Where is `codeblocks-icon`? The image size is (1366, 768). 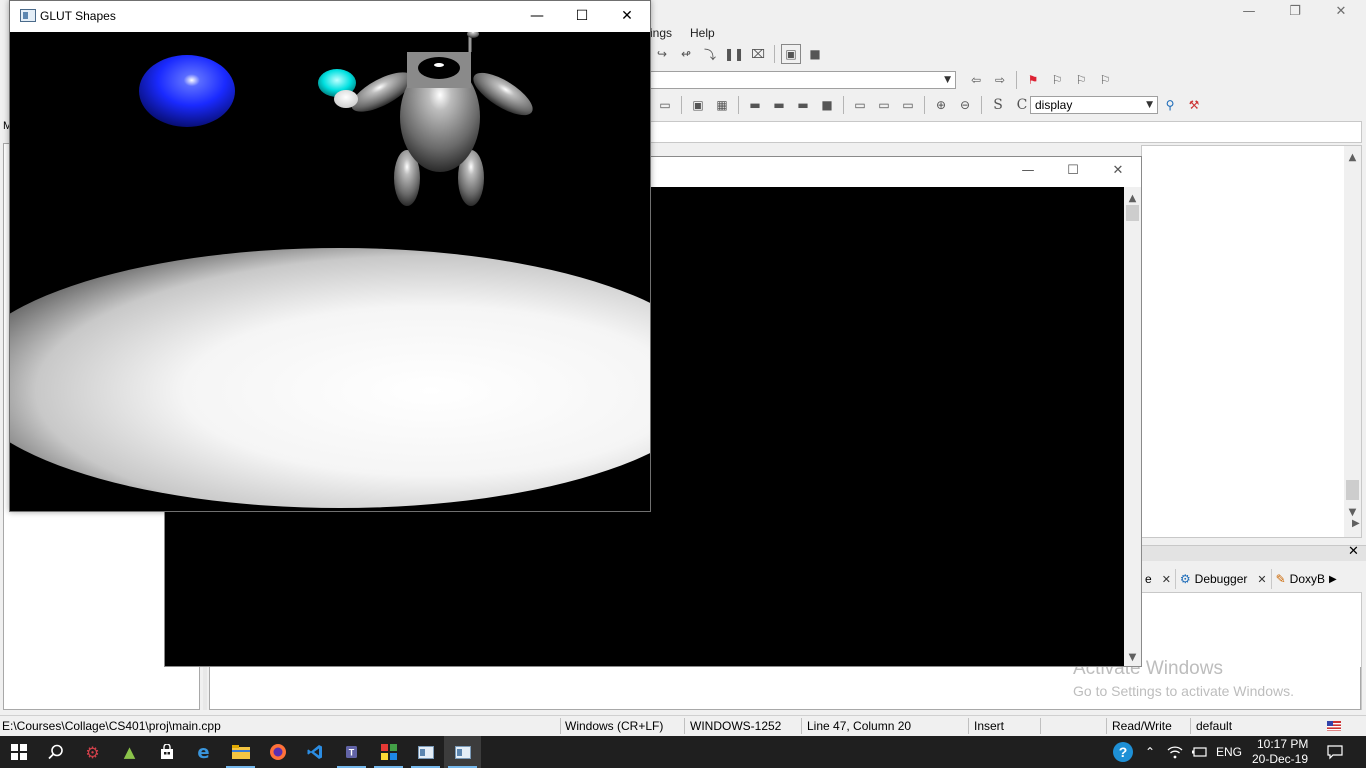 codeblocks-icon is located at coordinates (388, 752).